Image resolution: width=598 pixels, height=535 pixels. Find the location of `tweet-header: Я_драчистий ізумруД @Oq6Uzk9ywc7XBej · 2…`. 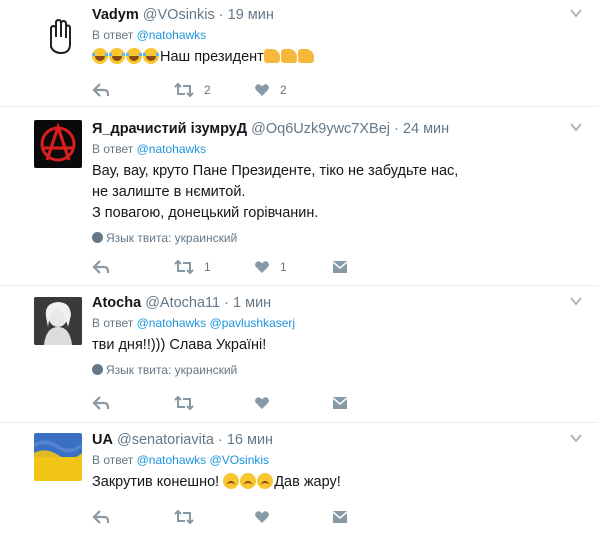

tweet-header: Я_драчистий ізумруД @Oq6Uzk9ywc7XBej · 2… is located at coordinates (335, 129).